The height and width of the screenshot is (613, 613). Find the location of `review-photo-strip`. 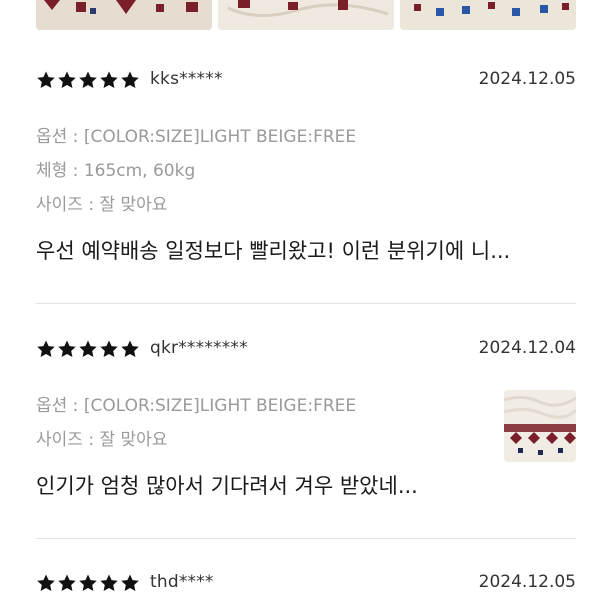

review-photo-strip is located at coordinates (306, 15).